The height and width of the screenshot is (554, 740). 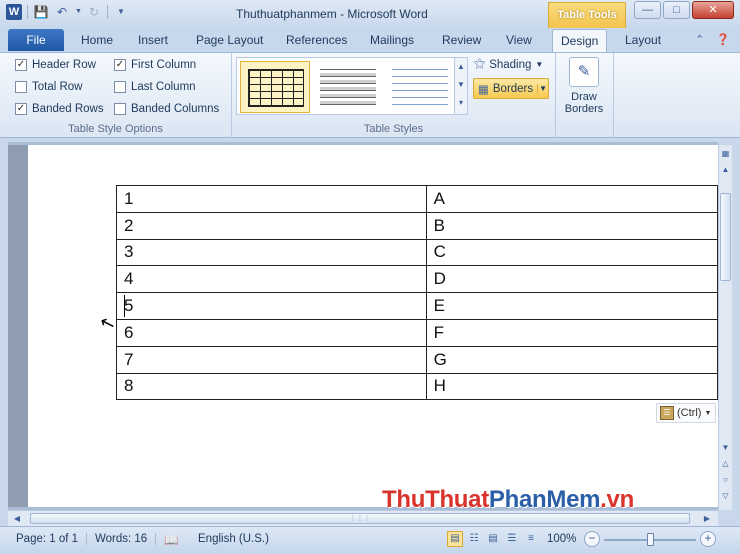 What do you see at coordinates (707, 519) in the screenshot?
I see `scroll-right-icon: ▶` at bounding box center [707, 519].